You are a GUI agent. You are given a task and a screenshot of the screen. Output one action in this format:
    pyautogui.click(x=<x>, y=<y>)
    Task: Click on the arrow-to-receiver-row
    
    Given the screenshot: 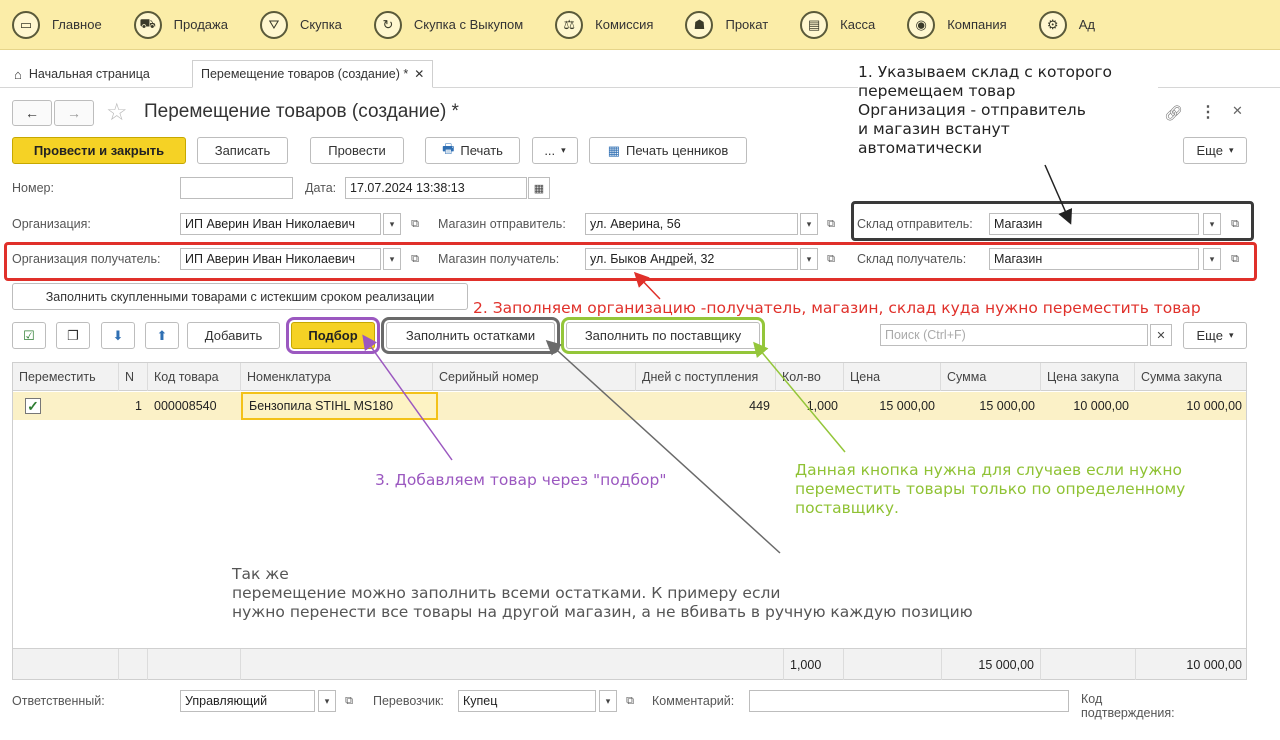 What is the action you would take?
    pyautogui.click(x=647, y=285)
    